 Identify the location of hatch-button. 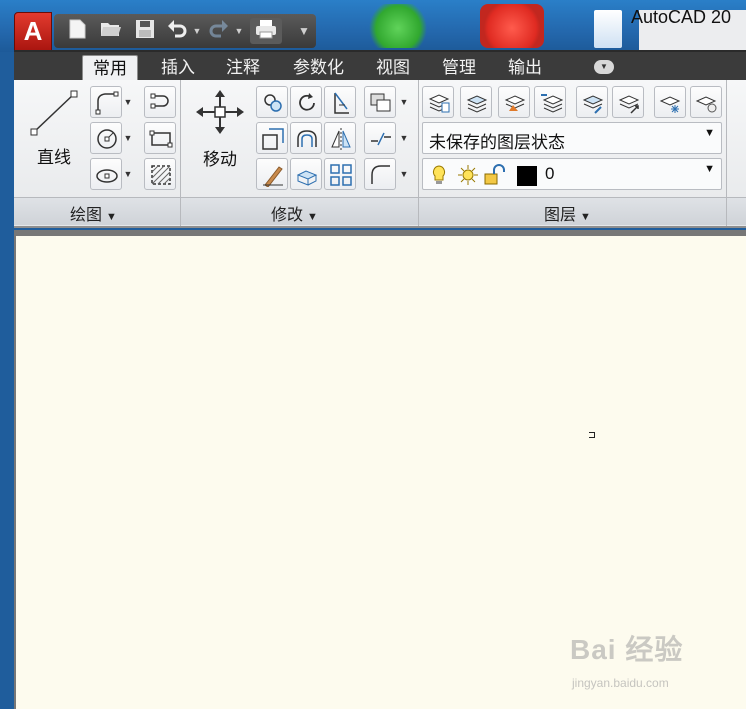
(160, 174).